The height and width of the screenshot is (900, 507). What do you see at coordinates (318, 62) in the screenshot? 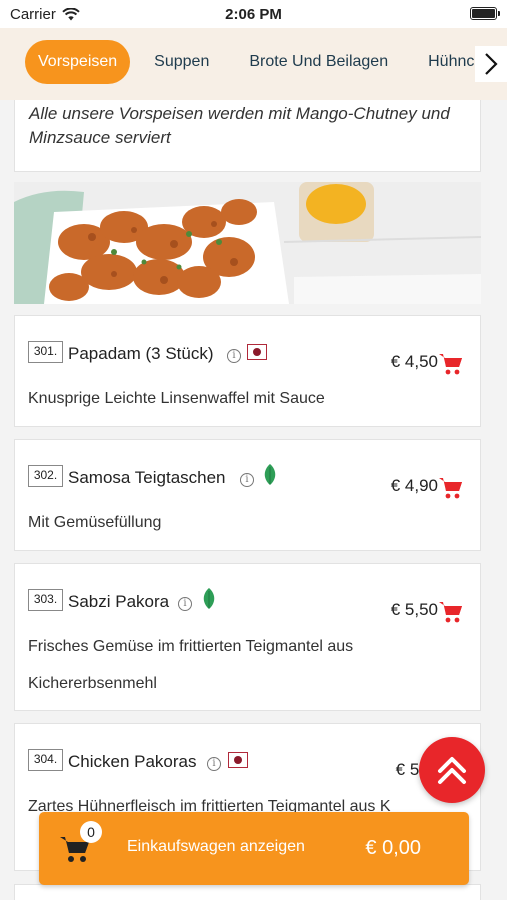
I see `tab-brote-und-beilagen: Brote Und Beilagen` at bounding box center [318, 62].